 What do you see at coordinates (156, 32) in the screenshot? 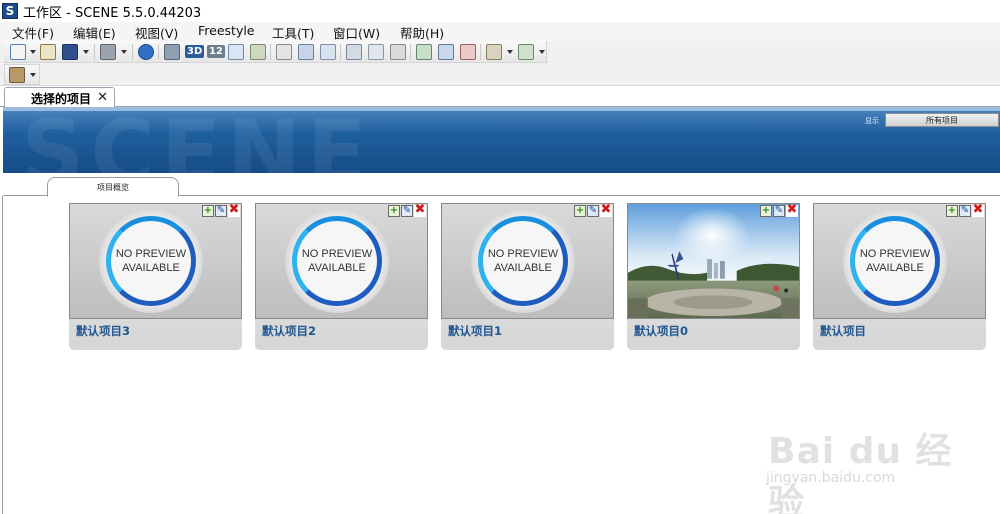
I see `menu-view: 视图(V)` at bounding box center [156, 32].